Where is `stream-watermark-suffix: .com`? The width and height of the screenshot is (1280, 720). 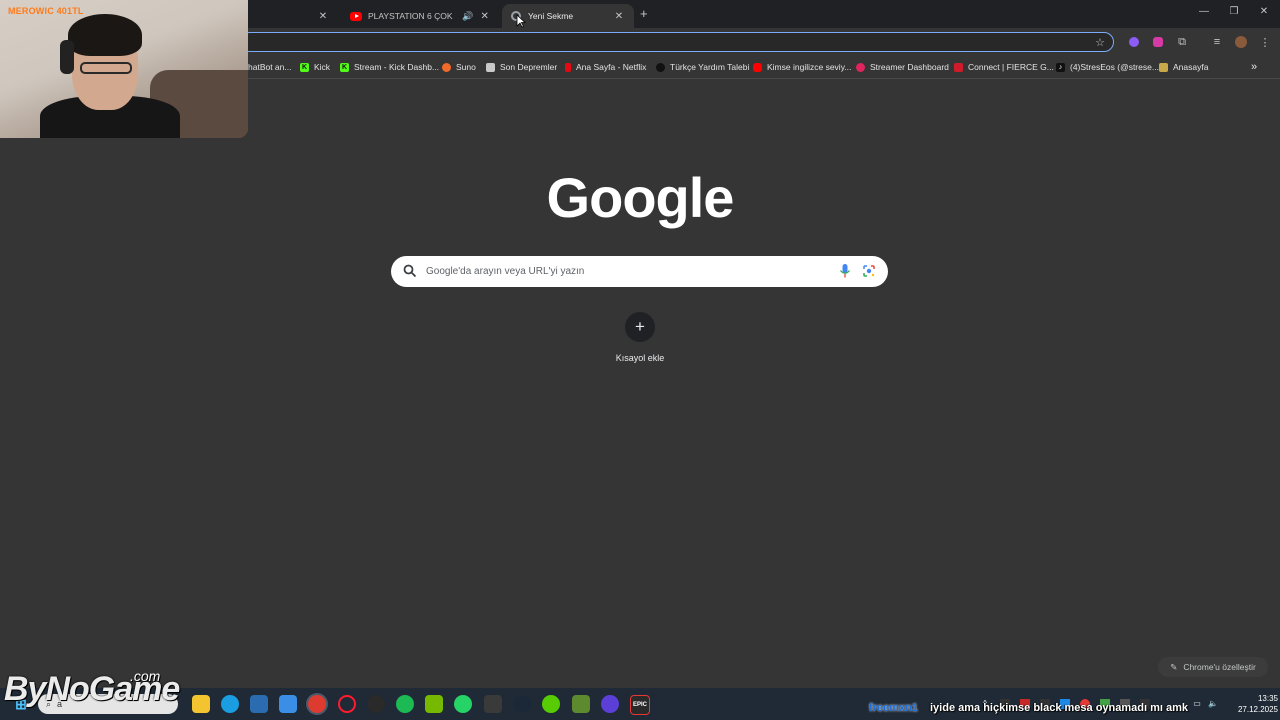 stream-watermark-suffix: .com is located at coordinates (145, 676).